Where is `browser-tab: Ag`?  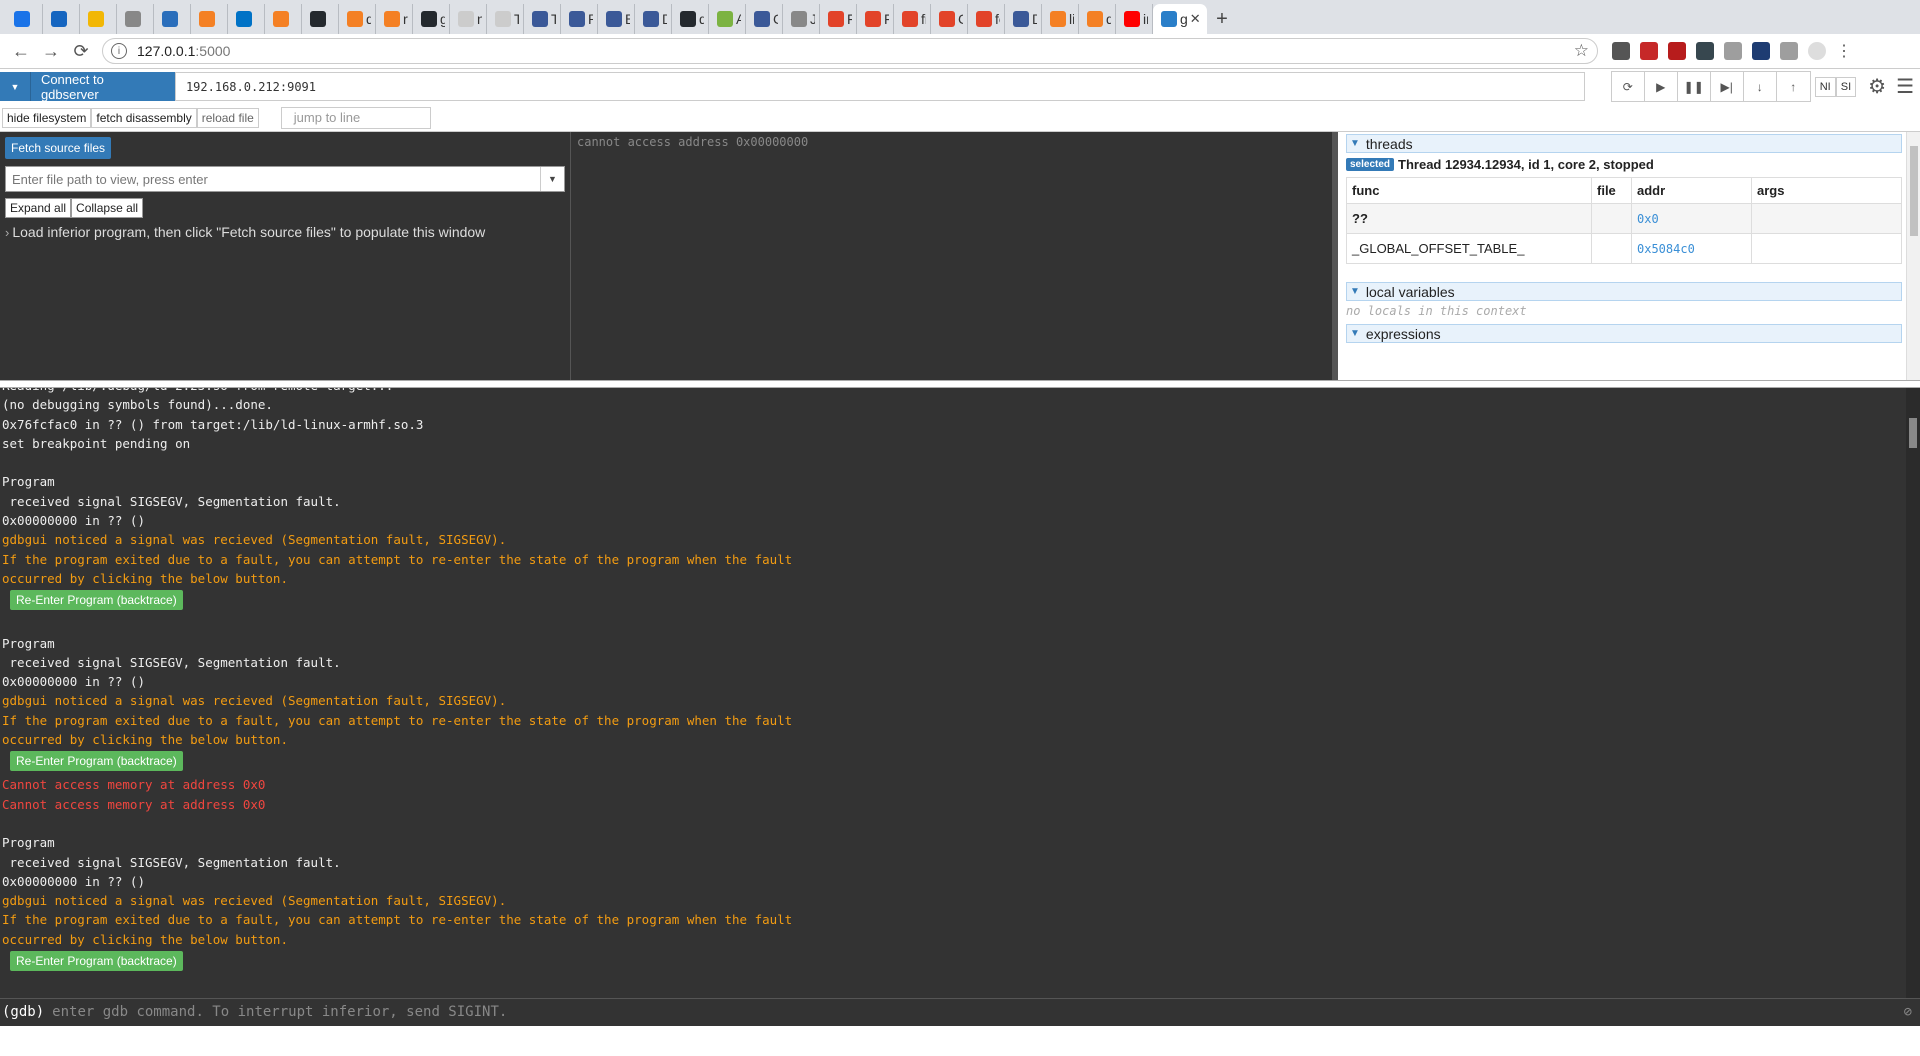 browser-tab: Ag is located at coordinates (727, 19).